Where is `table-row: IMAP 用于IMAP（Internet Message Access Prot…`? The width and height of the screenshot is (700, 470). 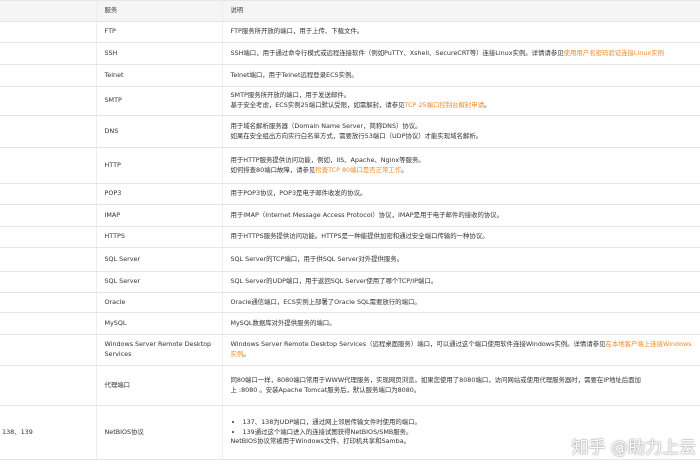 table-row: IMAP 用于IMAP（Internet Message Access Prot… is located at coordinates (350, 215).